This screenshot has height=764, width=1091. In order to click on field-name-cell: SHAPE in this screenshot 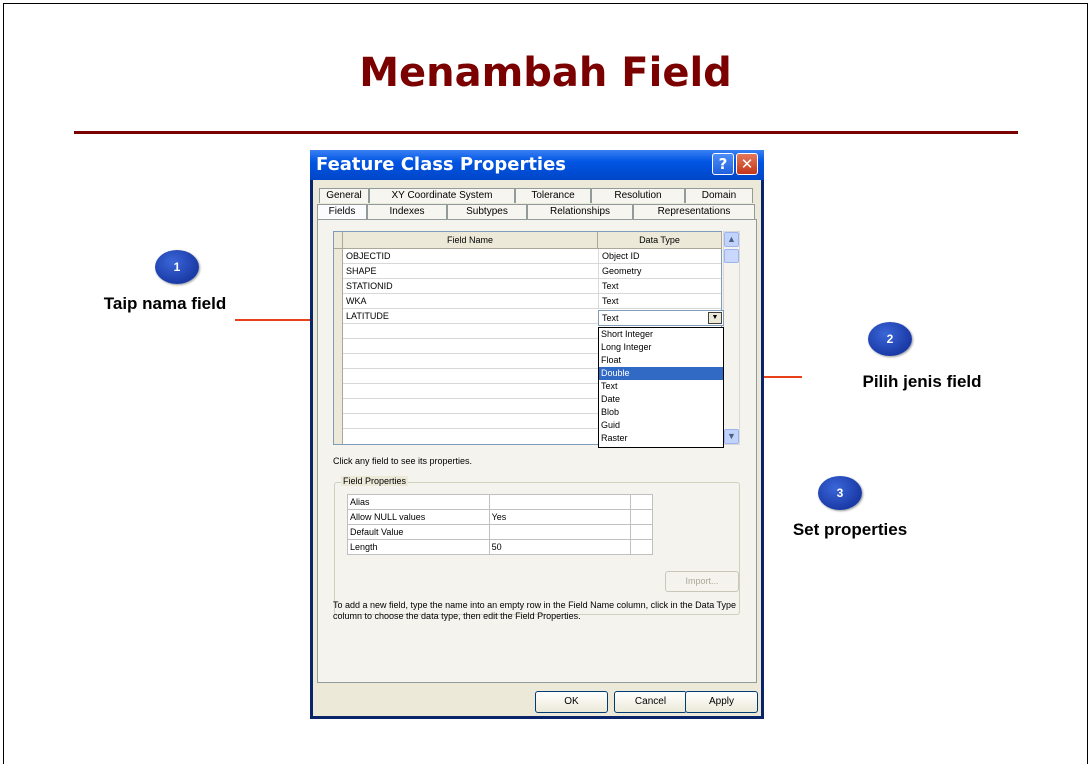, I will do `click(361, 271)`.